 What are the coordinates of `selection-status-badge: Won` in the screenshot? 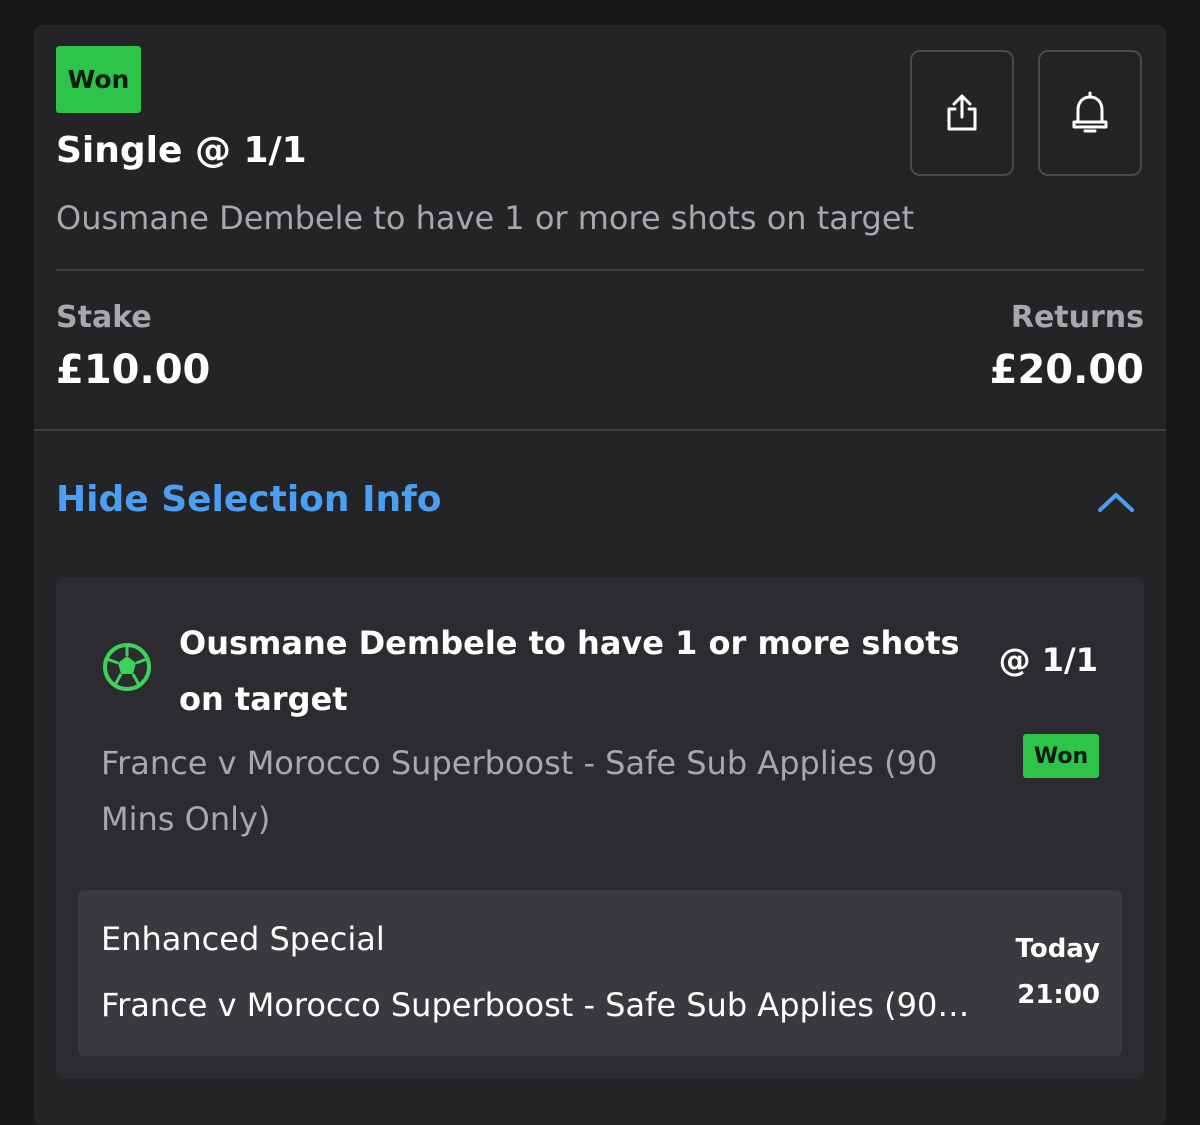 It's located at (1061, 756).